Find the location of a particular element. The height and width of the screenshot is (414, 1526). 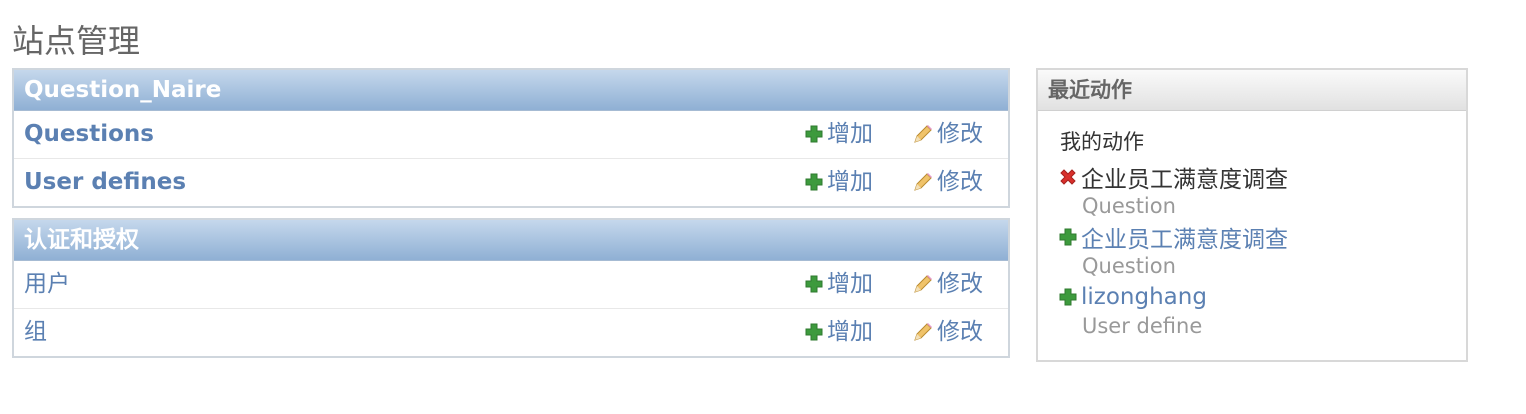

recent-object-link: lizonghang is located at coordinates (1144, 297).